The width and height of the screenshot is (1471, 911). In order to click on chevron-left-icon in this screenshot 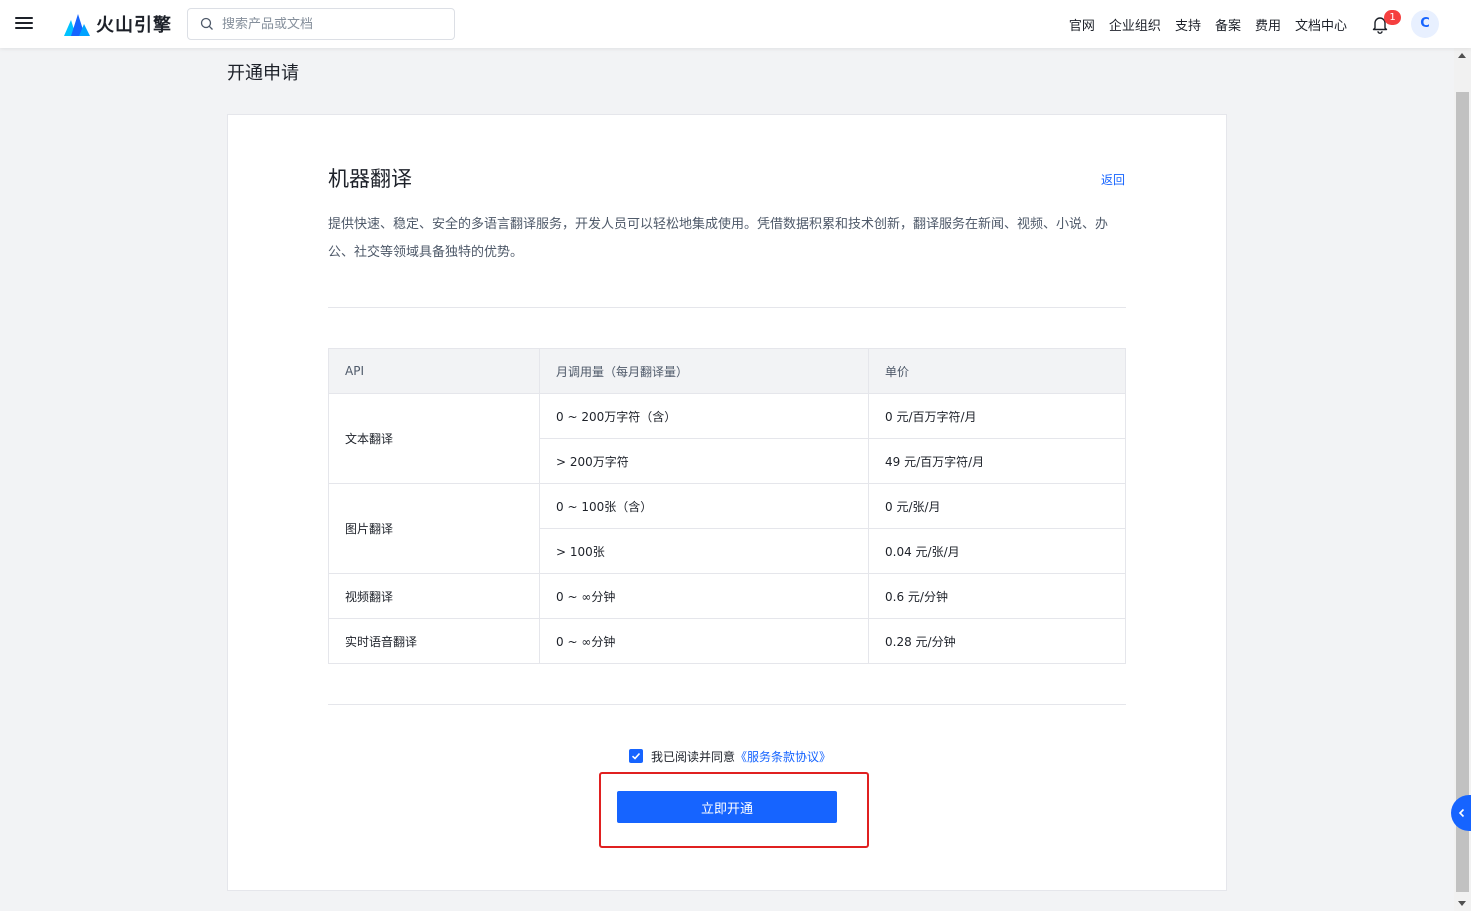, I will do `click(1461, 813)`.